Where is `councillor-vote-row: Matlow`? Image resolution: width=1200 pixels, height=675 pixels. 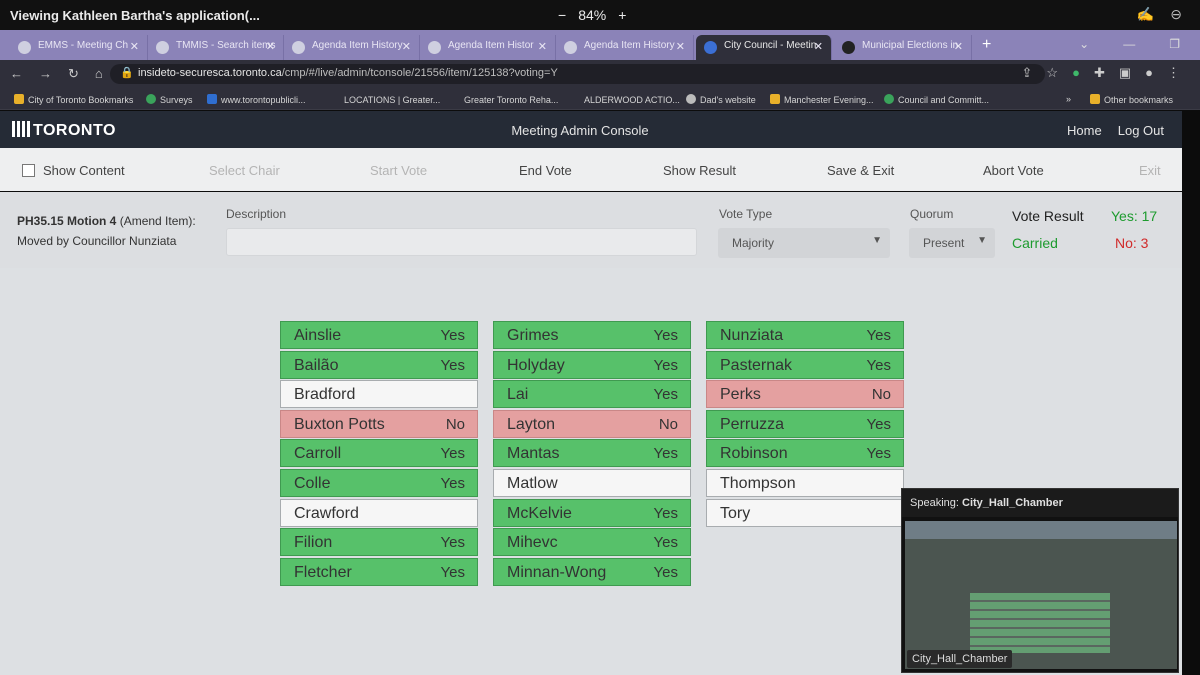 councillor-vote-row: Matlow is located at coordinates (592, 482).